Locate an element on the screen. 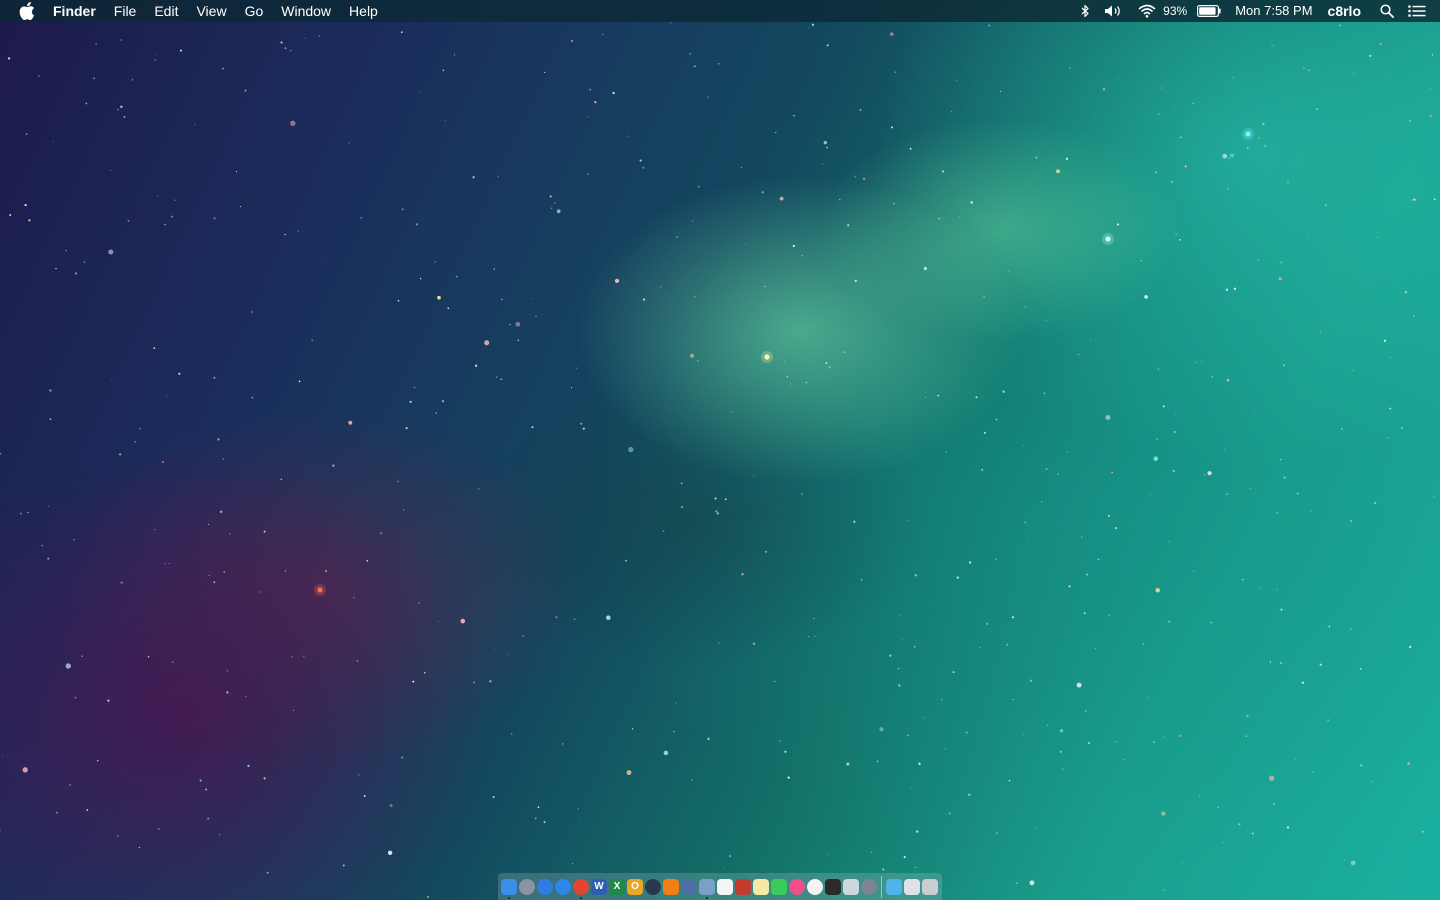  dock-preview-icon is located at coordinates (707, 888).